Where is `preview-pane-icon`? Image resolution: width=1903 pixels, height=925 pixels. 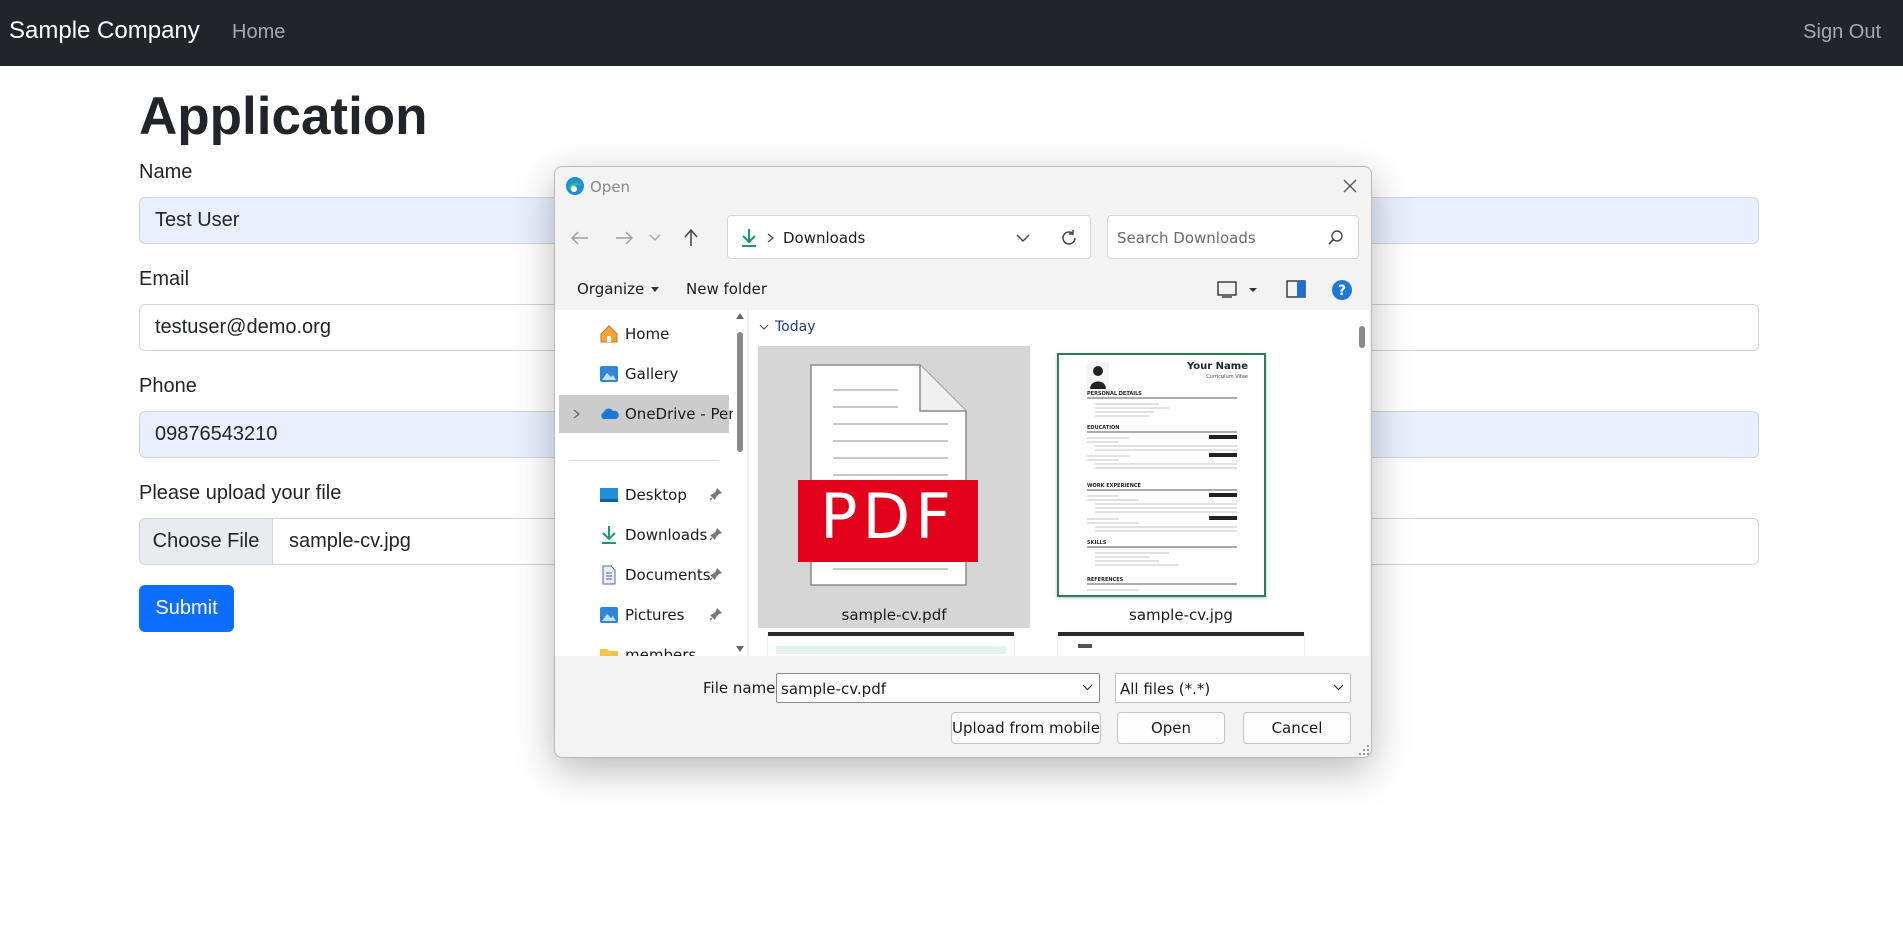
preview-pane-icon is located at coordinates (1296, 289).